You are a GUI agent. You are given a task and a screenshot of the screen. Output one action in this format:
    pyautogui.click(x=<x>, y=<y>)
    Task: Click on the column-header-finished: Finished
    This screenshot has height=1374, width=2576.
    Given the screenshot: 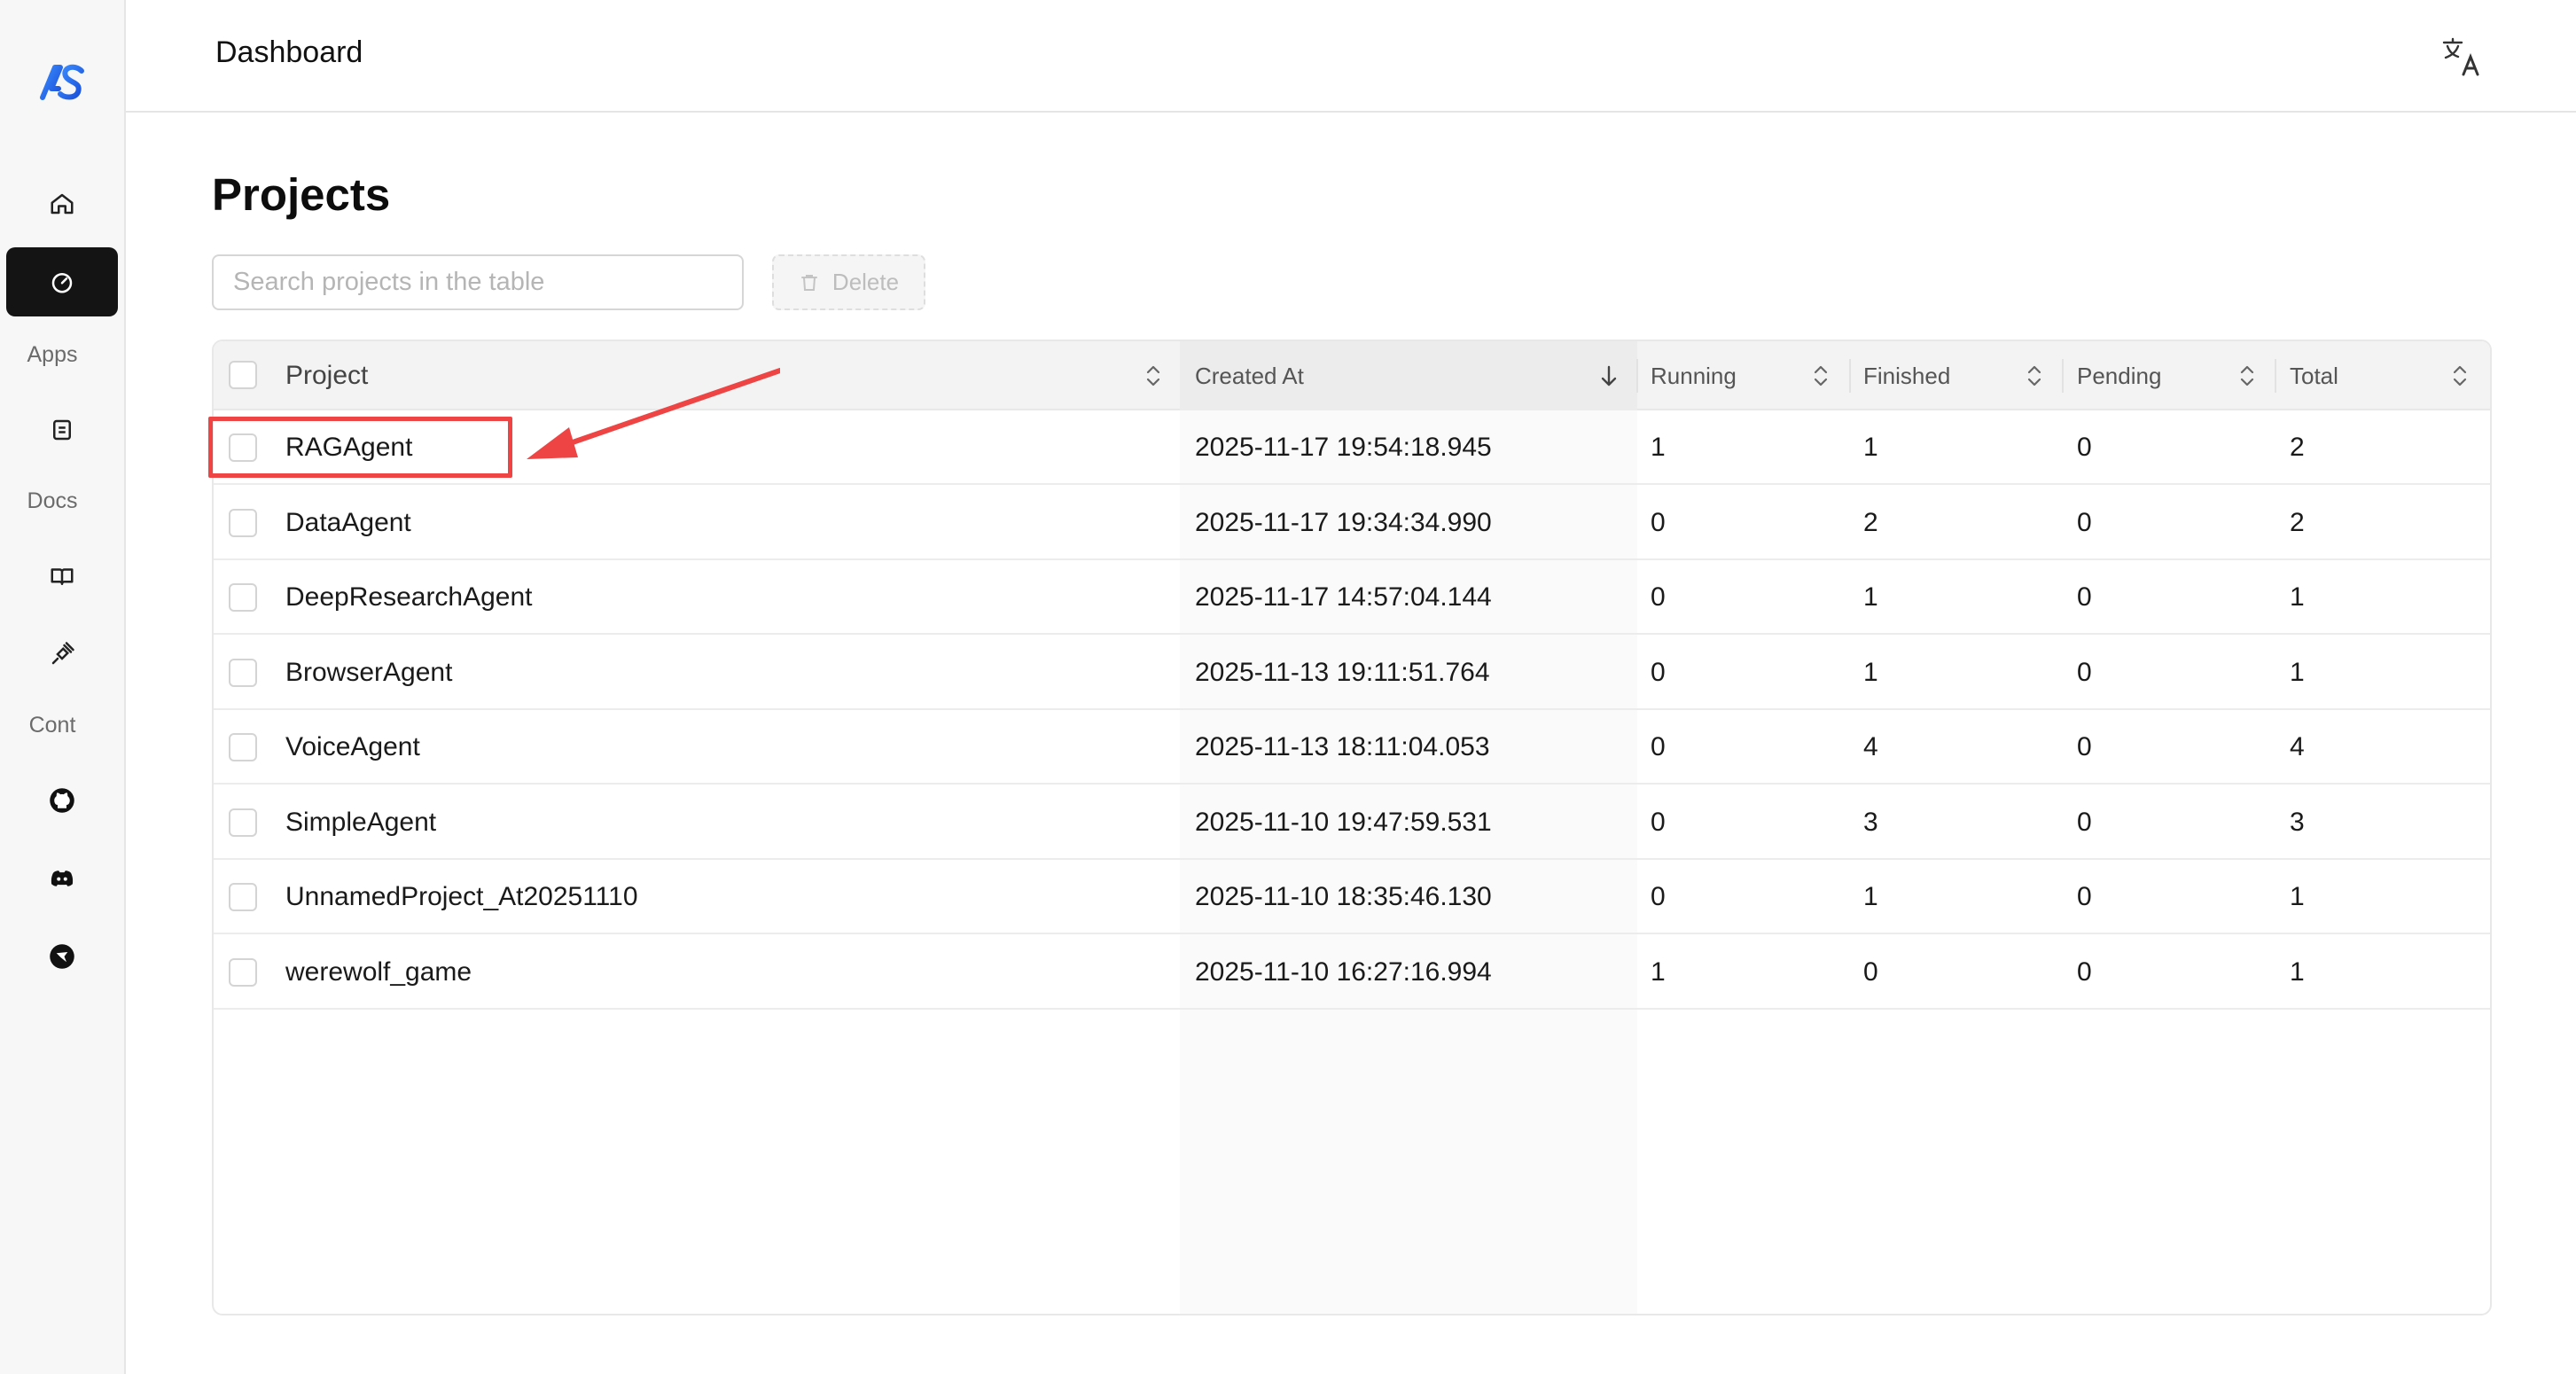 What is the action you would take?
    pyautogui.click(x=1907, y=375)
    